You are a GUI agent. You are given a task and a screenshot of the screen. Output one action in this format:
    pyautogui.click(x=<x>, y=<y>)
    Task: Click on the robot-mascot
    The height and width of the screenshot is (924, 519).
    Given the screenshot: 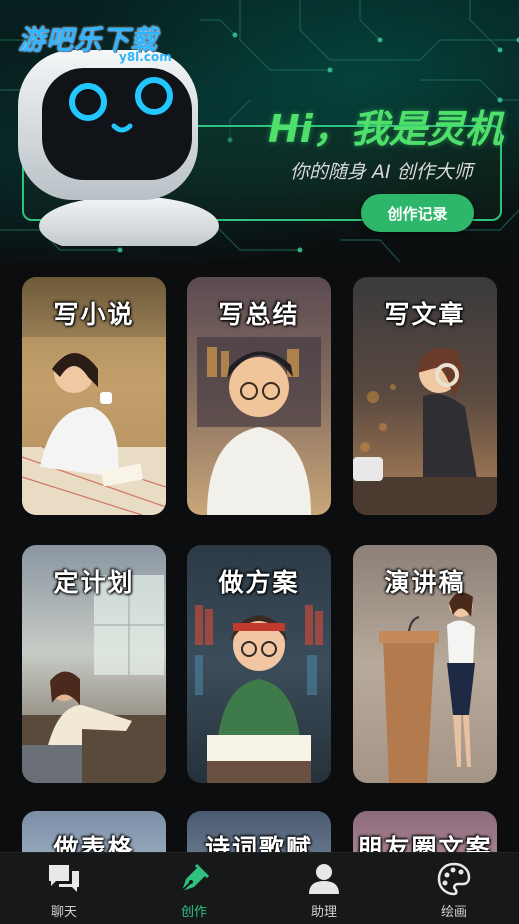 What is the action you would take?
    pyautogui.click(x=119, y=146)
    